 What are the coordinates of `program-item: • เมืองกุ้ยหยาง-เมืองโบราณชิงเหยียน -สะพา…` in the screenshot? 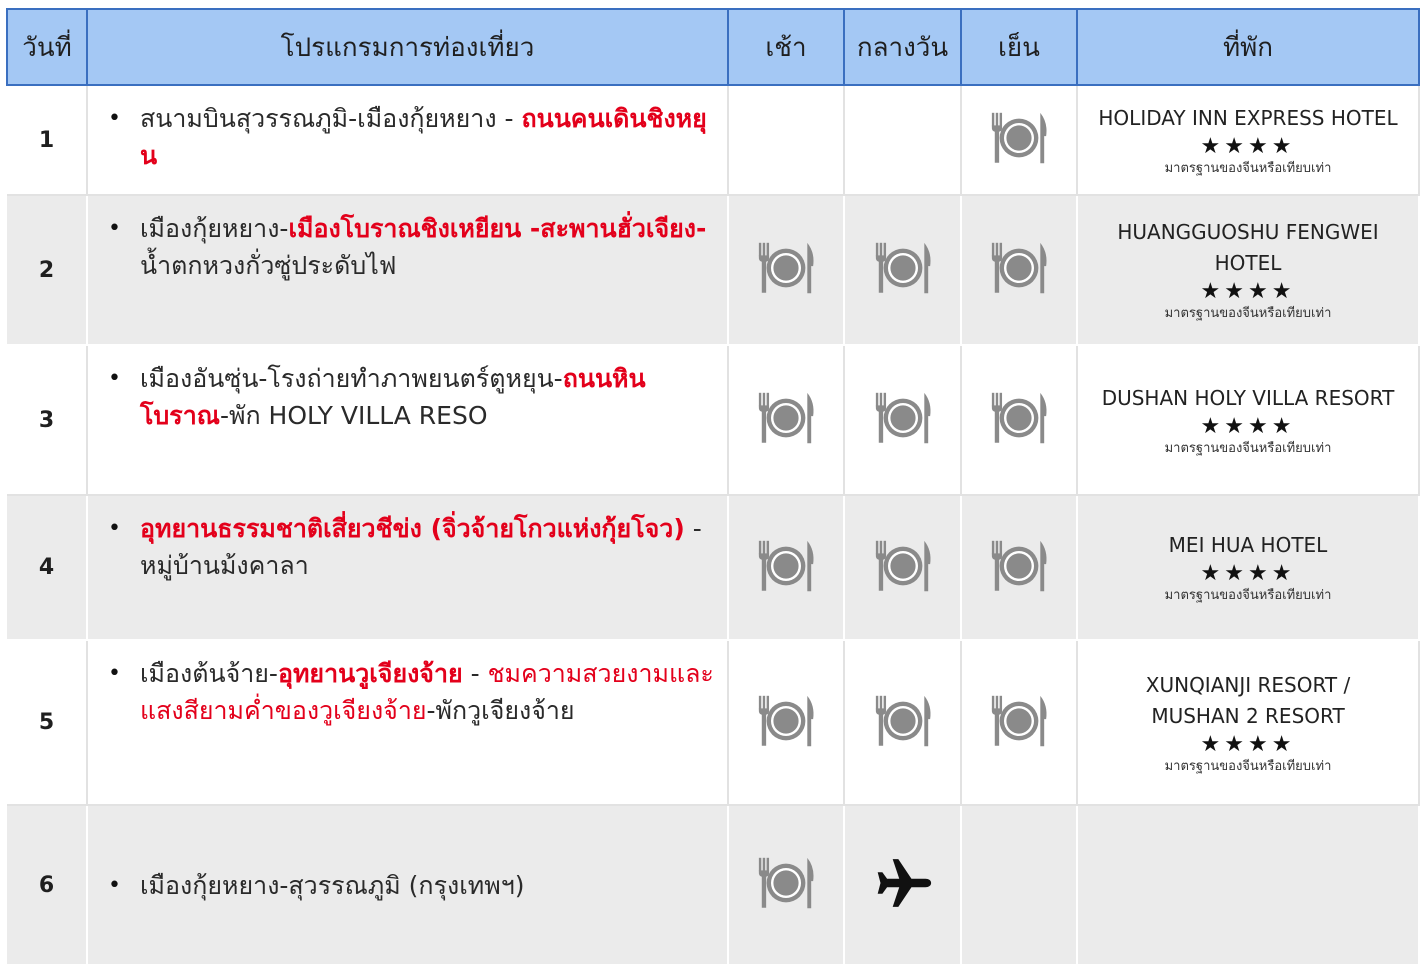 It's located at (412, 247).